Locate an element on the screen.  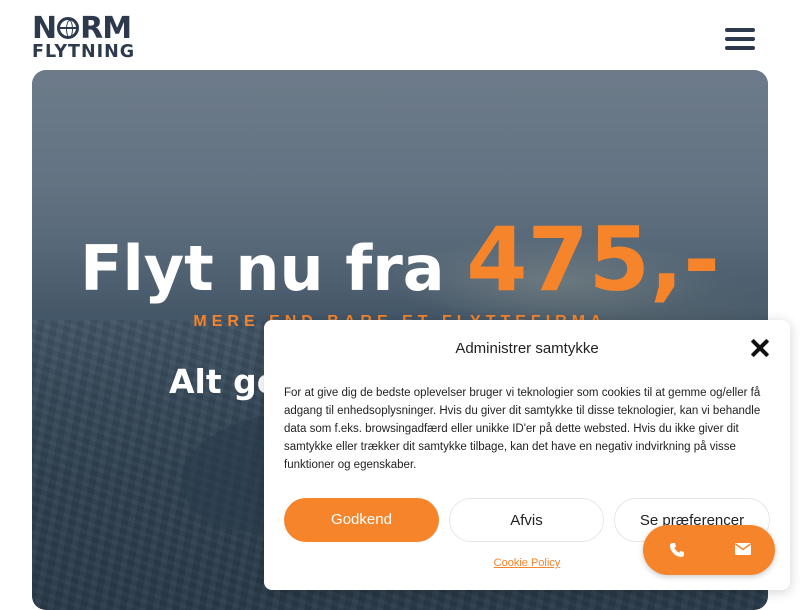
logo-wordmark-bottom: FLYTNING is located at coordinates (84, 52).